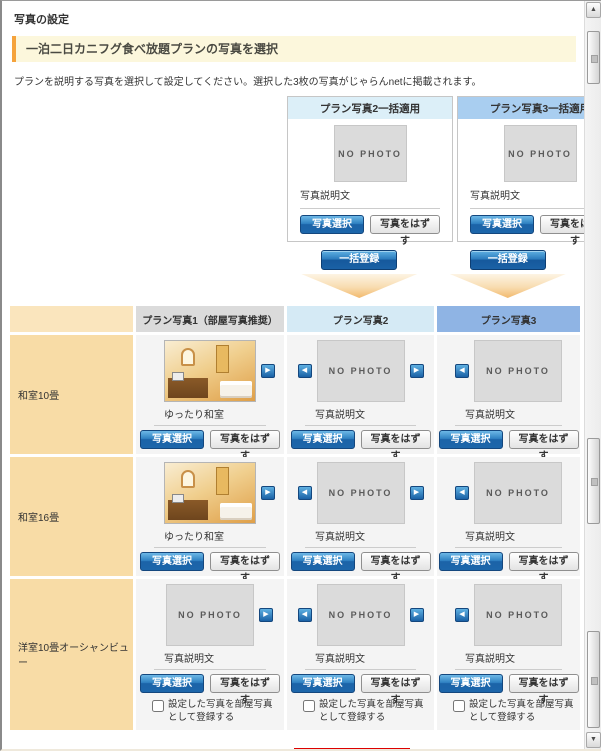  What do you see at coordinates (360, 398) in the screenshot?
I see `photo-cell-r1c2: ◀ NO PHOTO ▶ 写真説明文 写真選択 写真をはずす` at bounding box center [360, 398].